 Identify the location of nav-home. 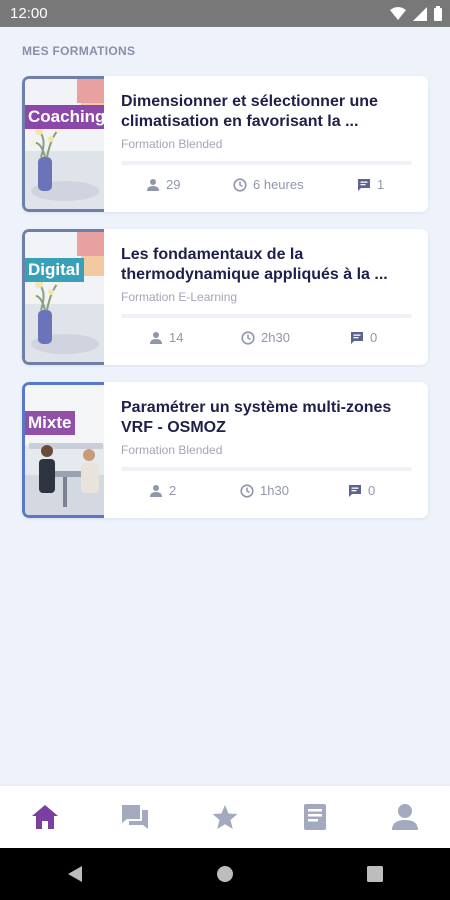
(45, 817).